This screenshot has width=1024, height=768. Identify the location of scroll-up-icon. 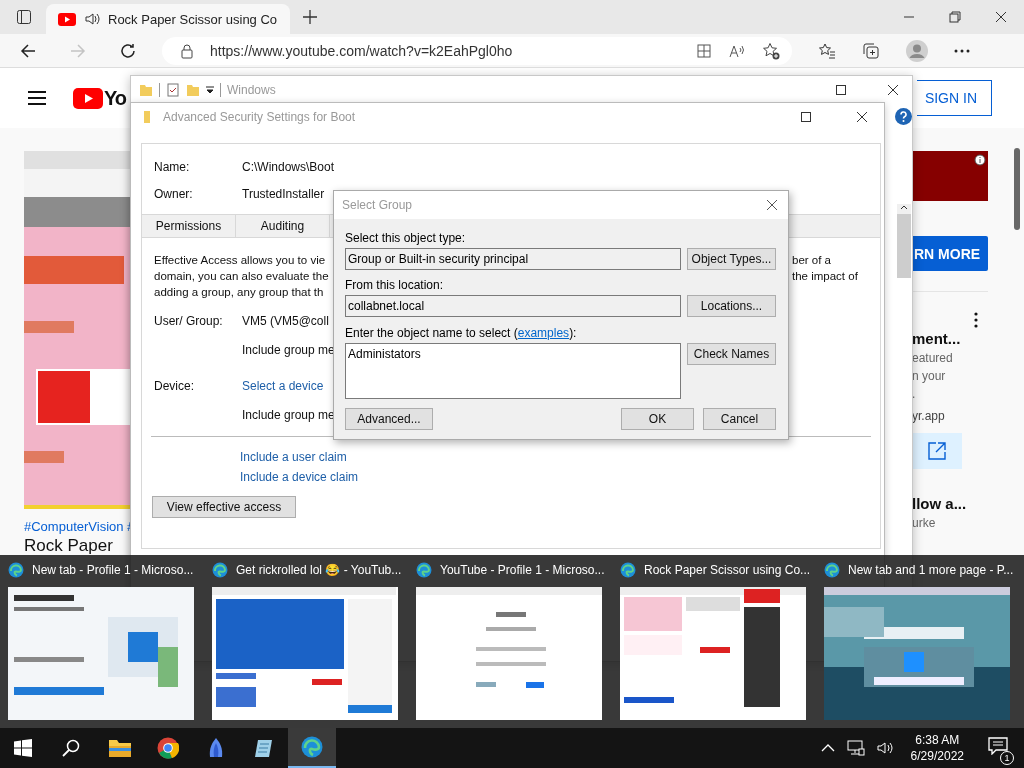
(904, 207).